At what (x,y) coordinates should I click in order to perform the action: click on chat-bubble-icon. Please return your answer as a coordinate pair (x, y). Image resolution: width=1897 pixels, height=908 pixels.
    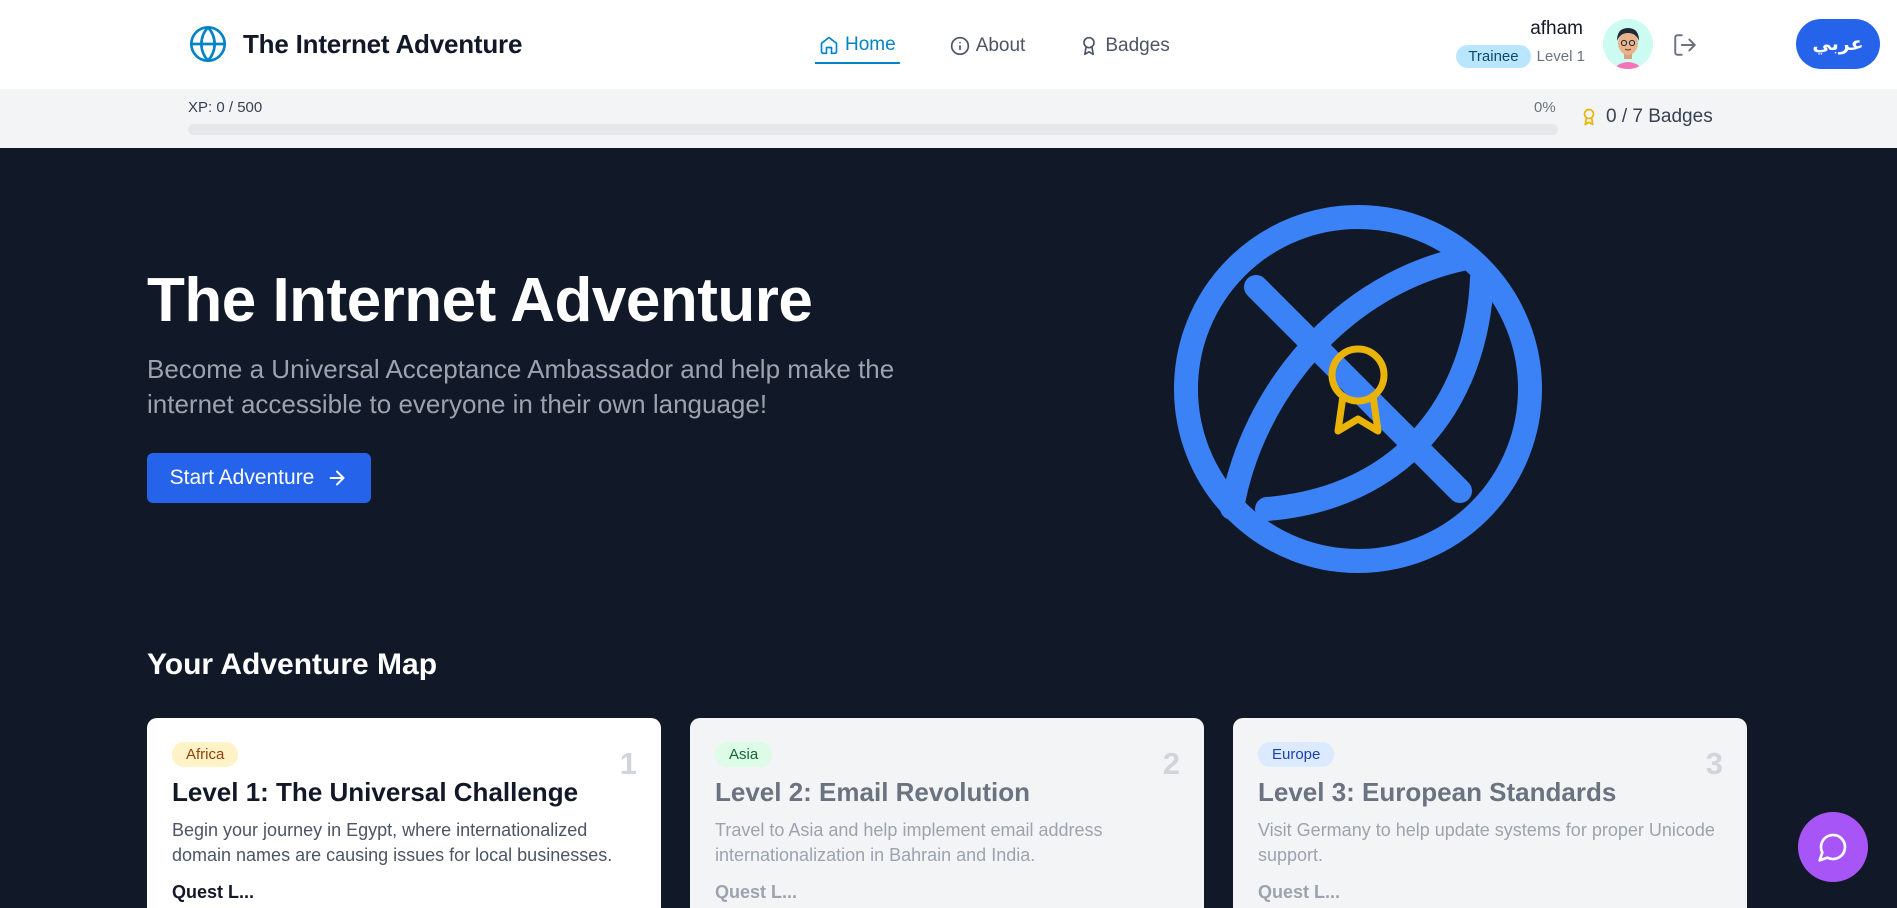
    Looking at the image, I should click on (1832, 847).